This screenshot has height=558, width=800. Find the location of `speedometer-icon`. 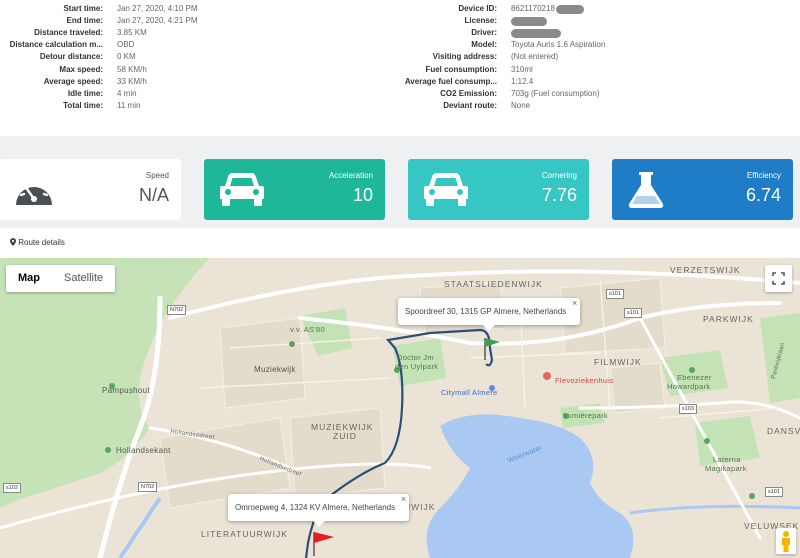

speedometer-icon is located at coordinates (34, 191).